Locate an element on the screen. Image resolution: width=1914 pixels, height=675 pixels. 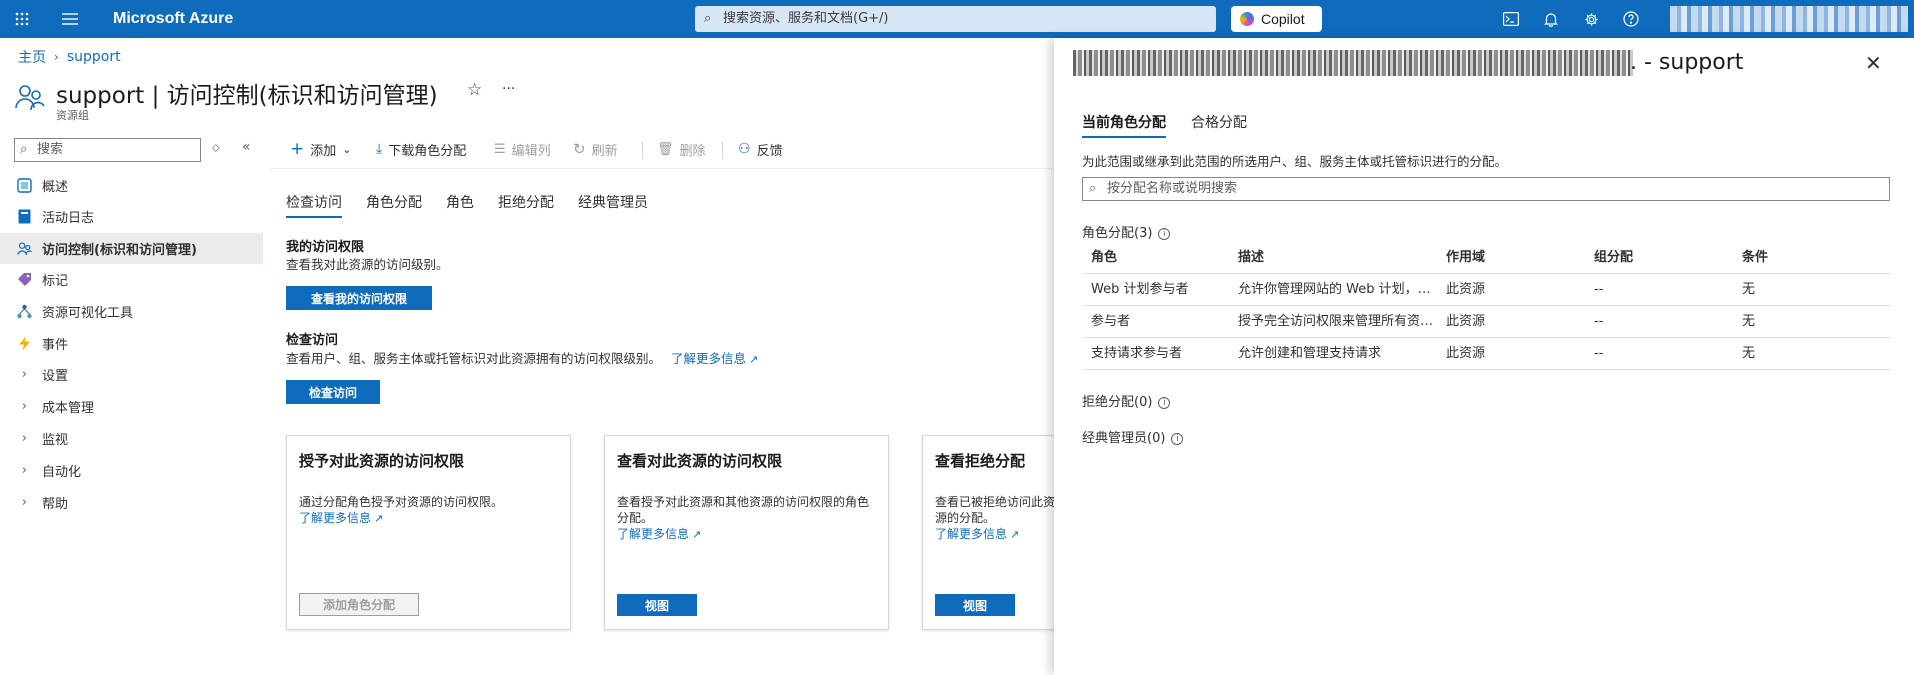
tab-label: 拒绝分配 is located at coordinates (526, 203).